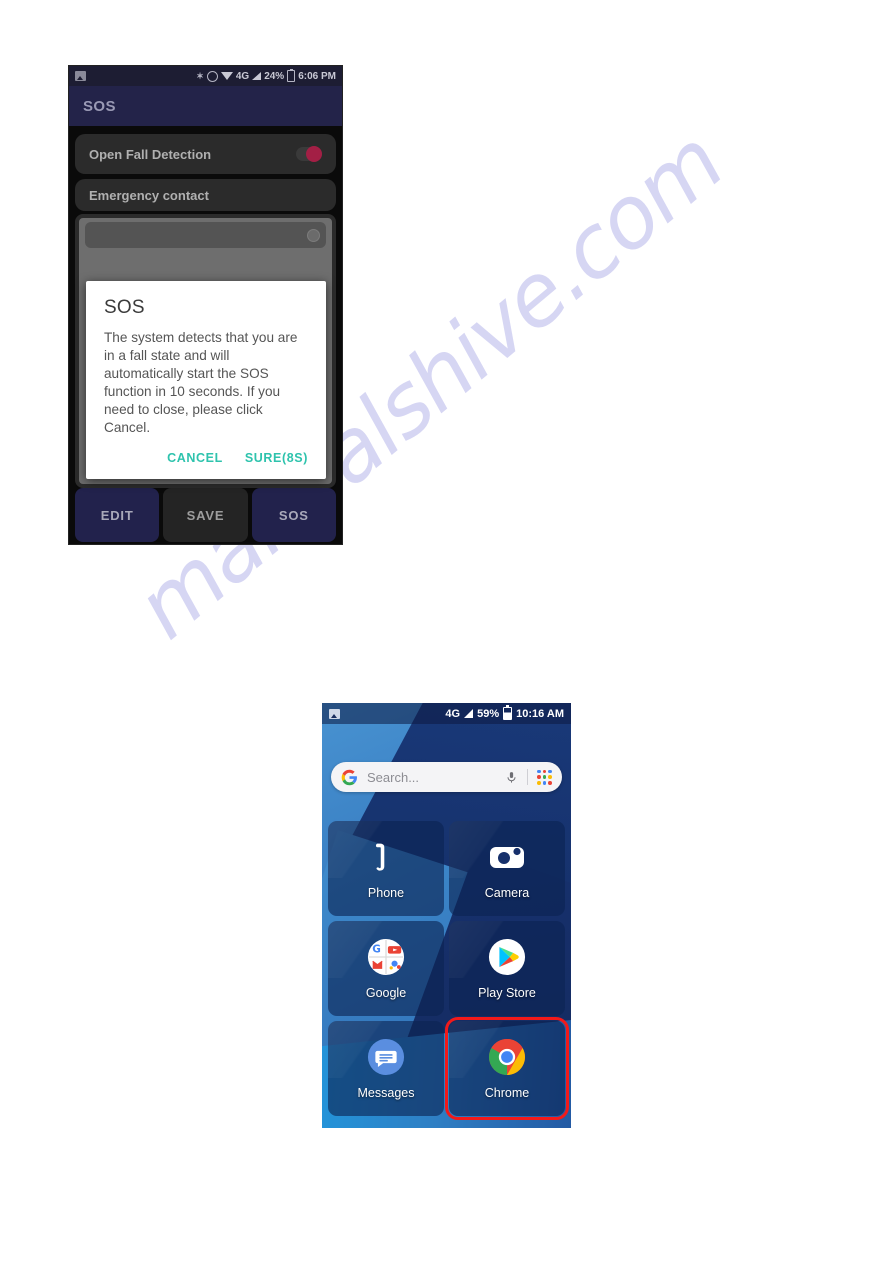 The width and height of the screenshot is (893, 1263). I want to click on bluetooth-icon: ✶, so click(200, 75).